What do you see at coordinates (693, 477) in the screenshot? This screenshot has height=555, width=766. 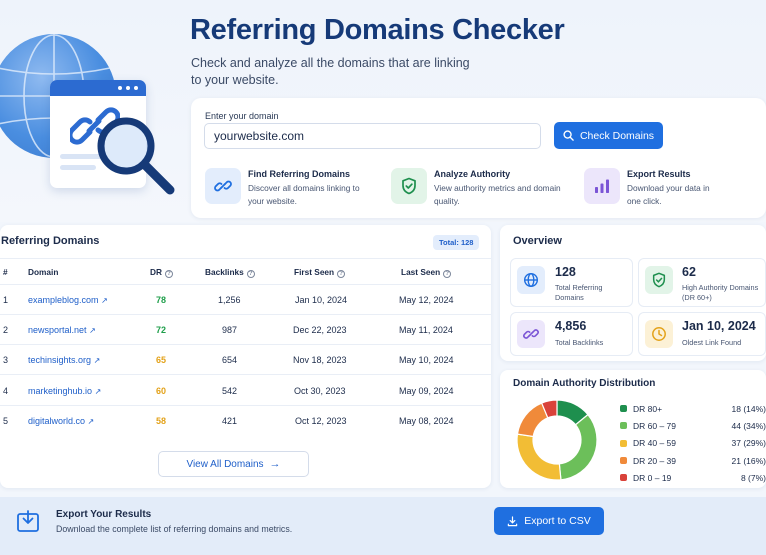 I see `legend-item: DR 0 – 19 8 (7%)` at bounding box center [693, 477].